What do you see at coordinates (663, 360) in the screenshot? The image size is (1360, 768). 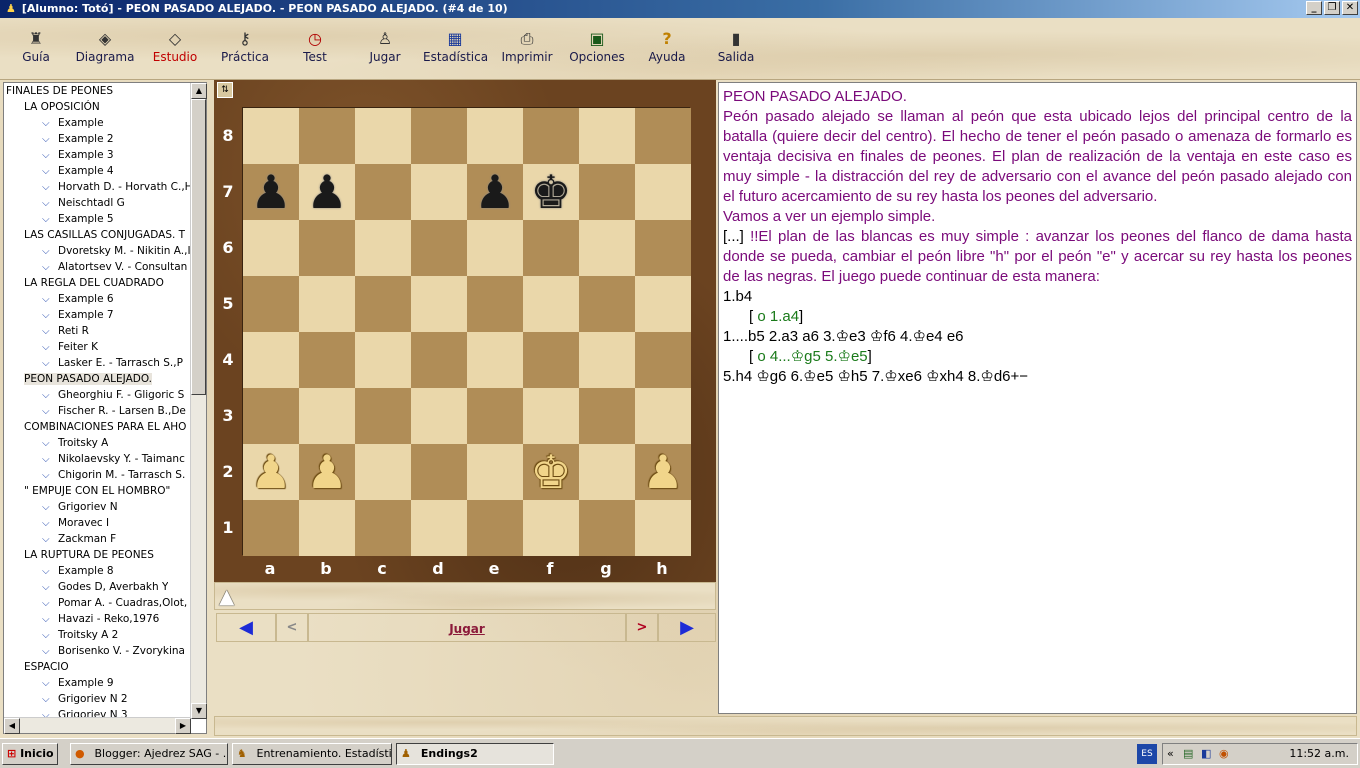 I see `square-h4` at bounding box center [663, 360].